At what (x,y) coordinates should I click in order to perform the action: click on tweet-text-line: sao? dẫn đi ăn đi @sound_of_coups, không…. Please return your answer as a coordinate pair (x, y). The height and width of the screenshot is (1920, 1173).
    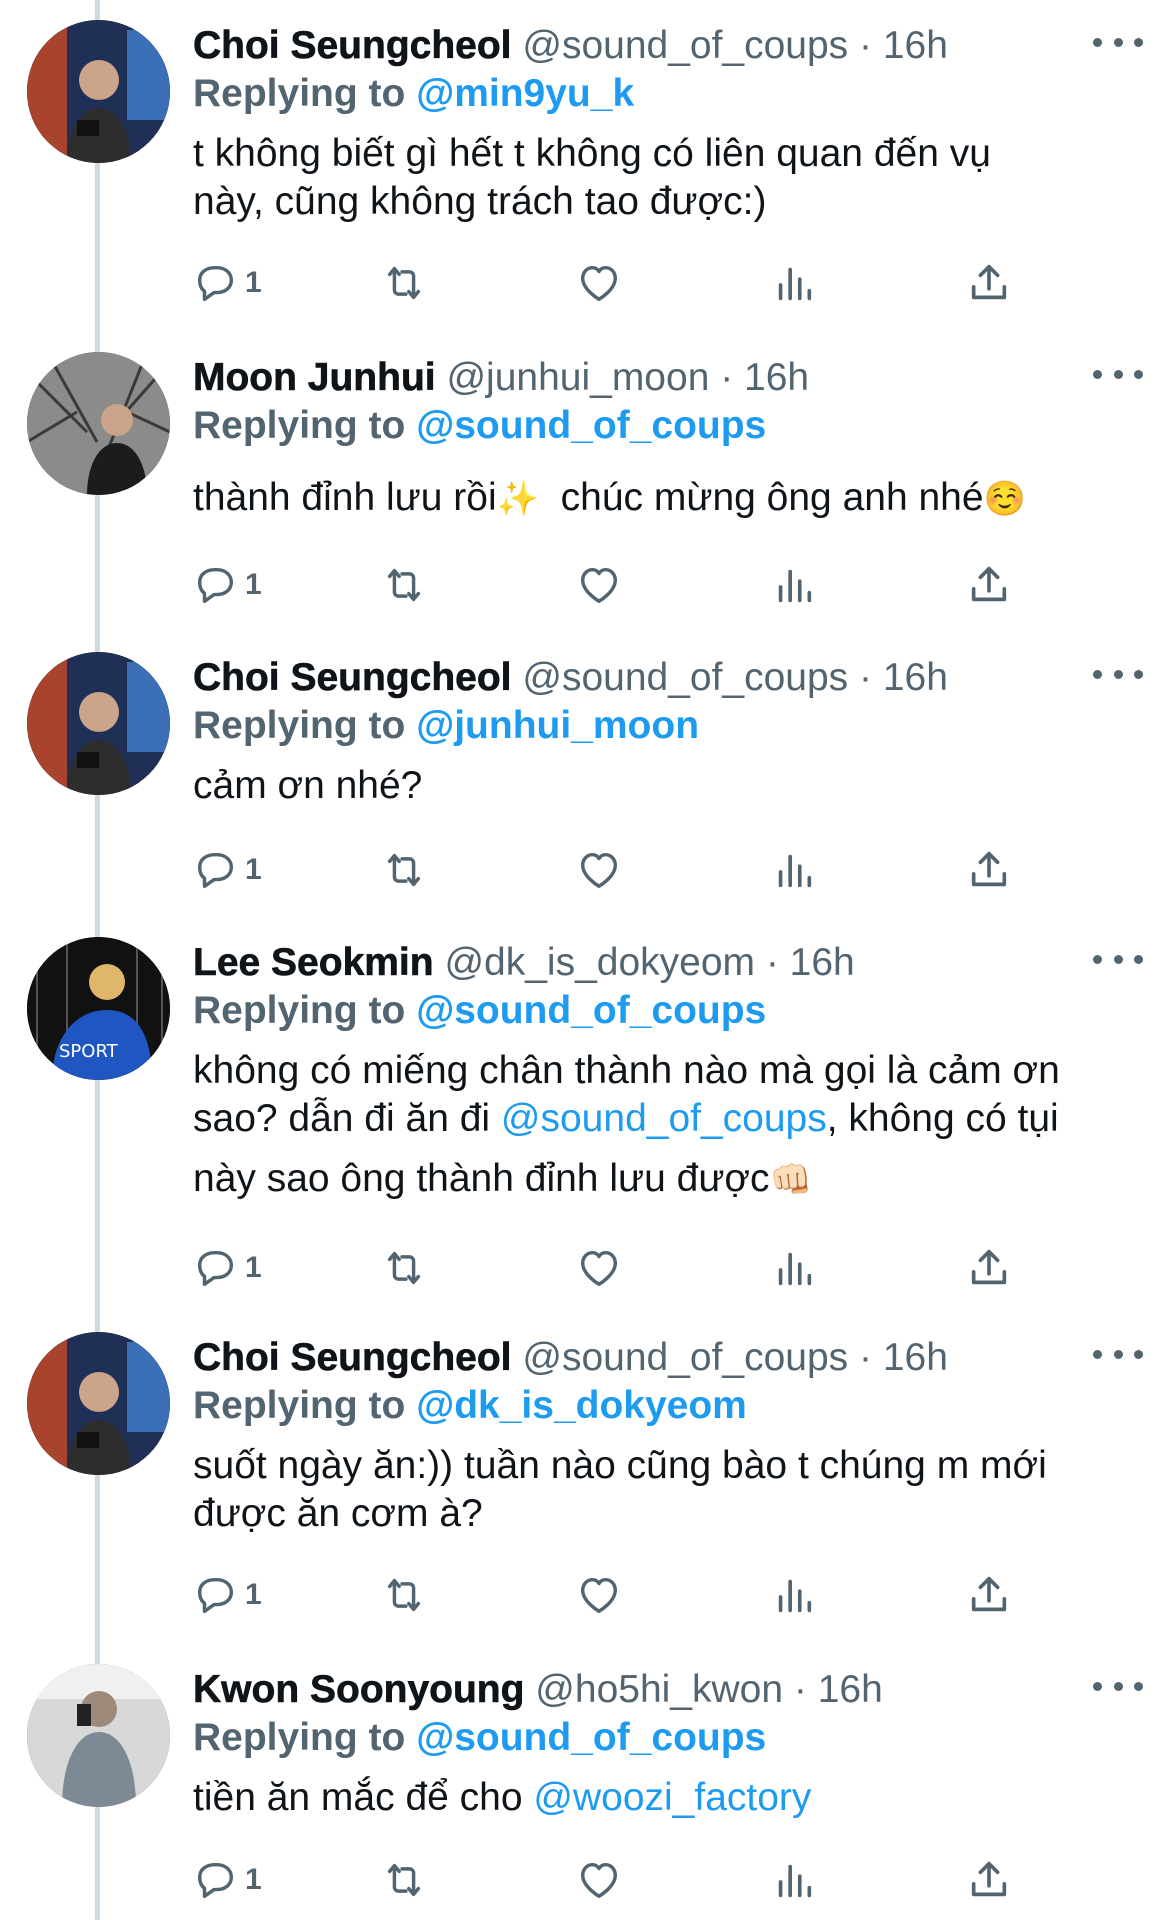
    Looking at the image, I should click on (663, 1119).